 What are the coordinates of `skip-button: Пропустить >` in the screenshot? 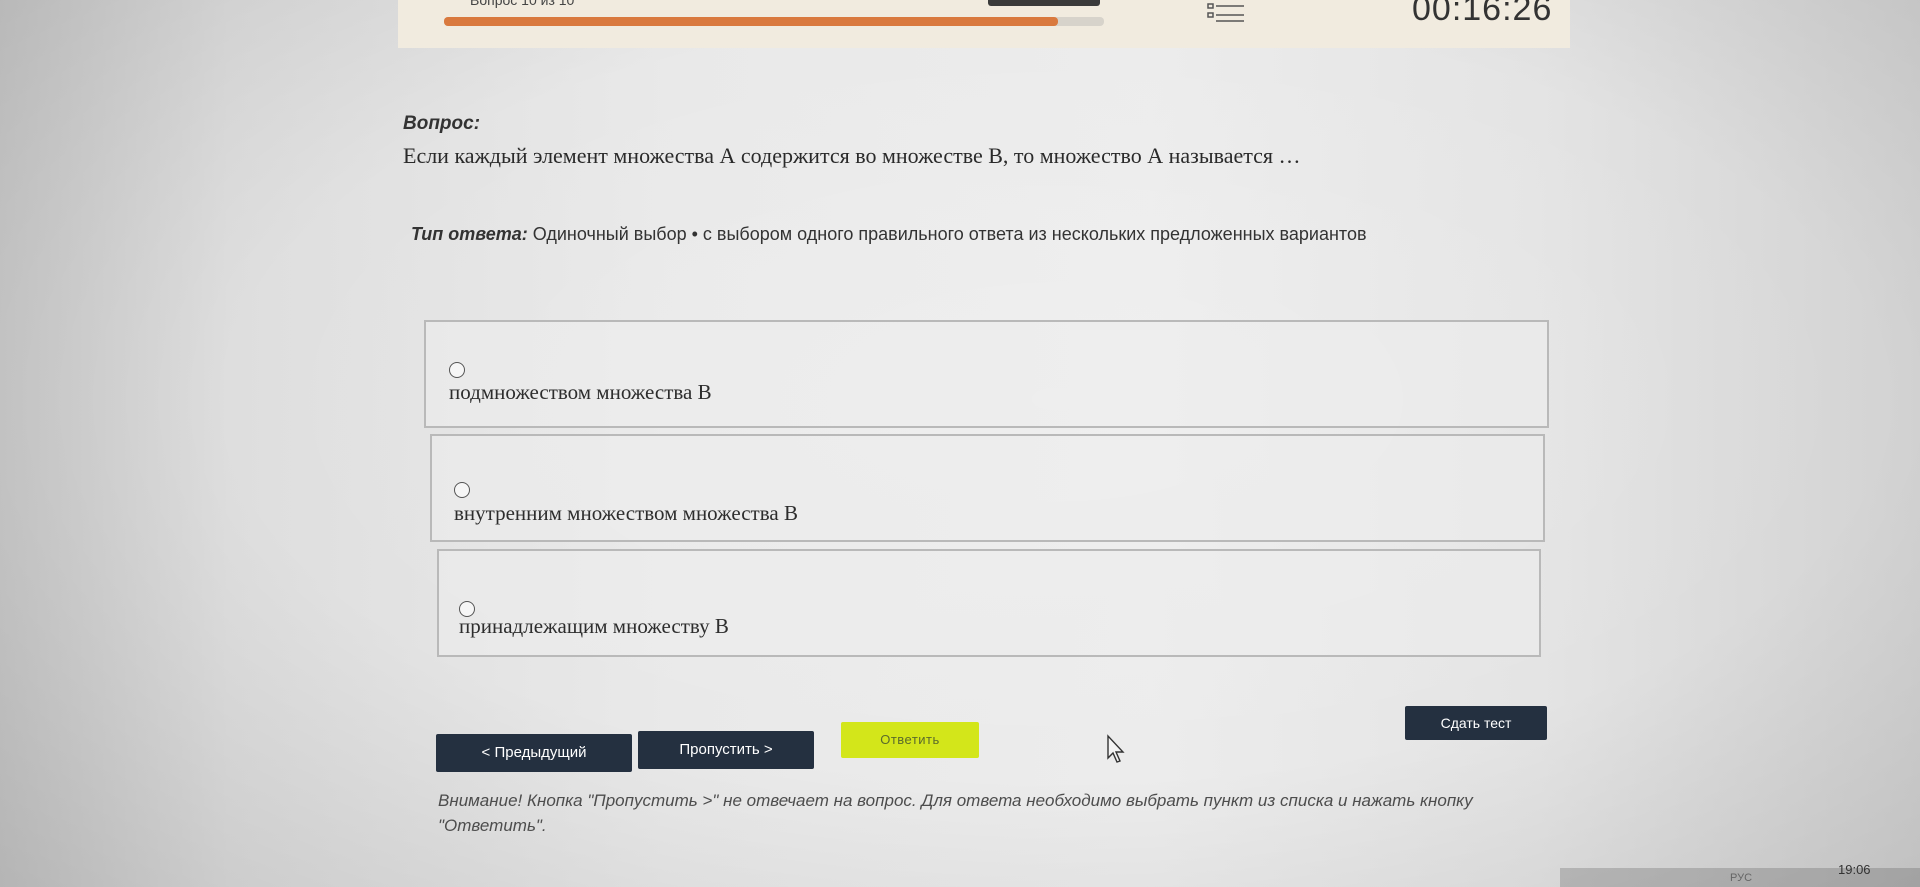 It's located at (726, 750).